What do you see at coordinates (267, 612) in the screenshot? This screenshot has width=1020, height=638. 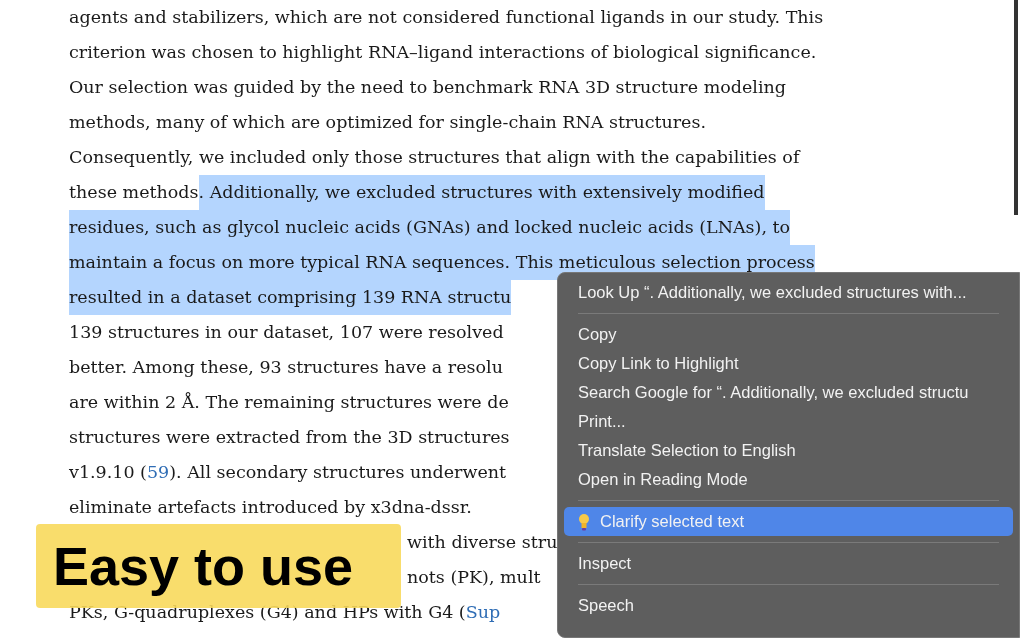 I see `body-text: PKs, G-quadruplexes (G4) and HPs with G4 (` at bounding box center [267, 612].